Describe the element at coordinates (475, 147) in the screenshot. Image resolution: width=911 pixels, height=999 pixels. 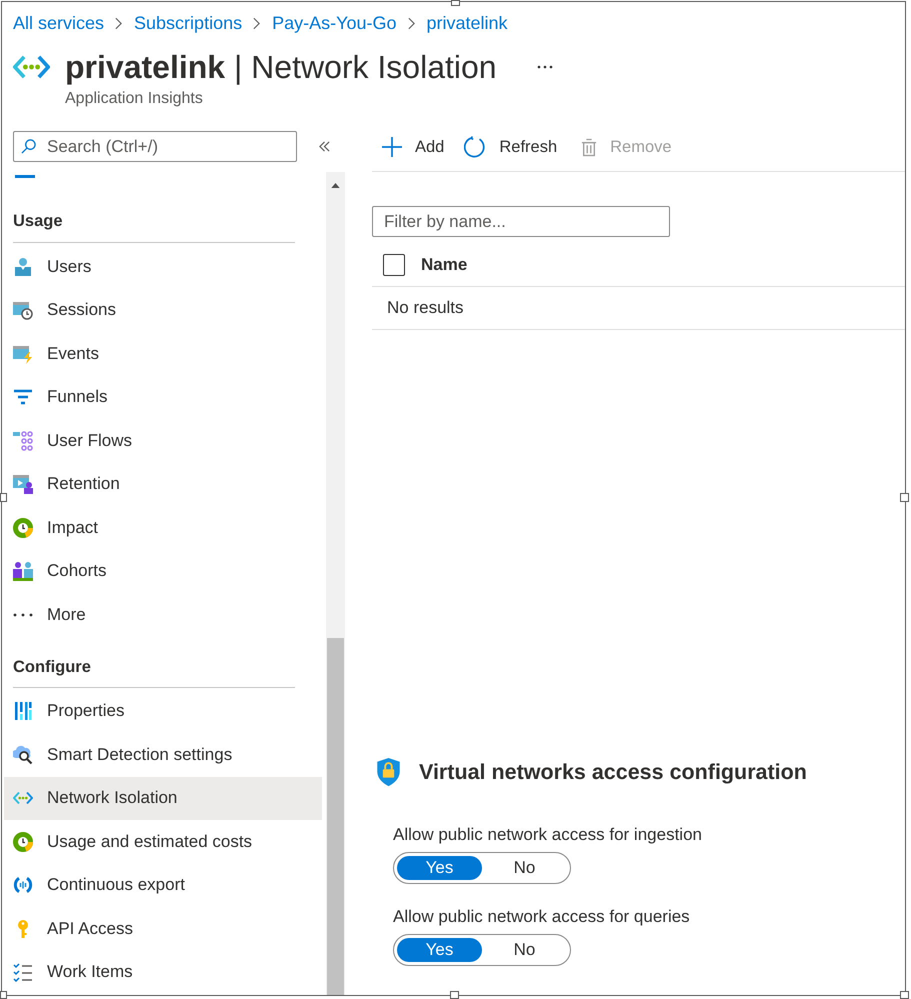
I see `refresh-icon` at that location.